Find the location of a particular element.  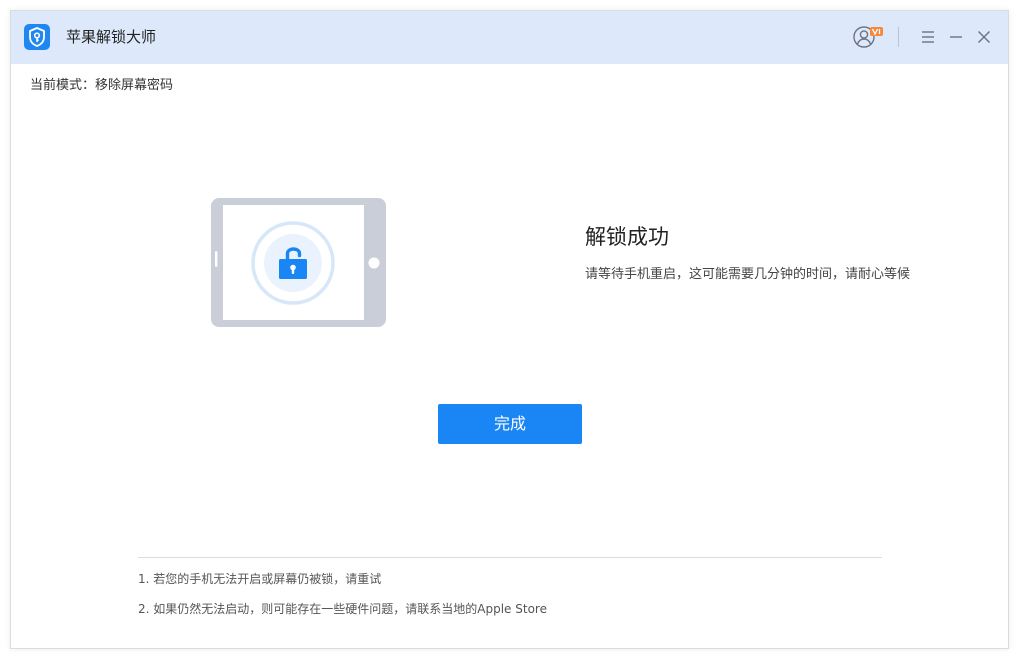

menu-icon is located at coordinates (928, 37).